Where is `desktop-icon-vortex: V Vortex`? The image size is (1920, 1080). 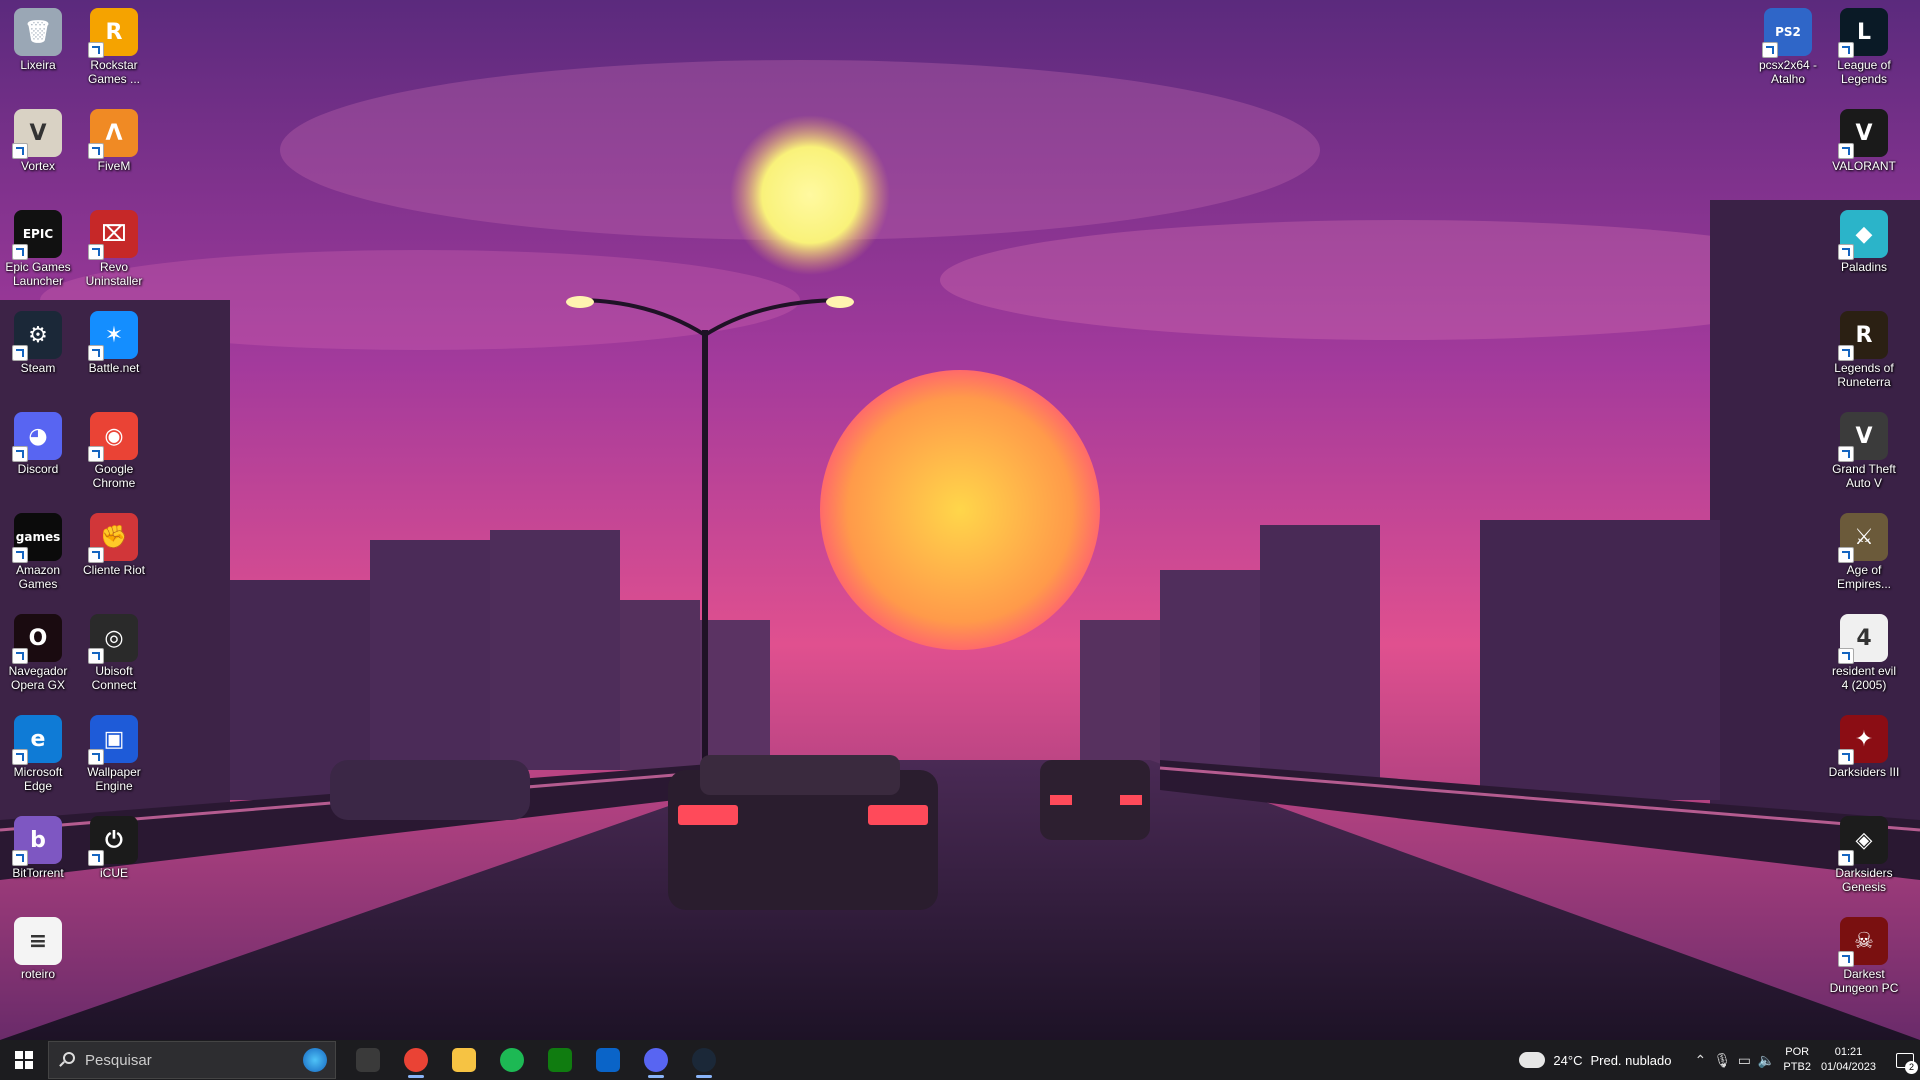
desktop-icon-vortex: V Vortex is located at coordinates (38, 153).